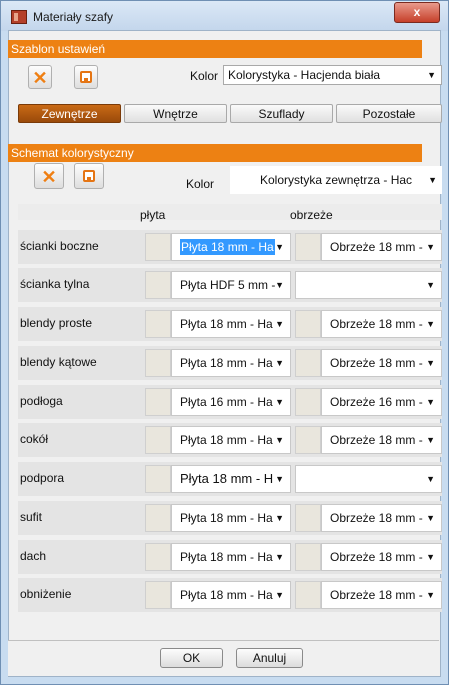 The height and width of the screenshot is (685, 449). I want to click on tab-pozostale: Pozostałe, so click(389, 113).